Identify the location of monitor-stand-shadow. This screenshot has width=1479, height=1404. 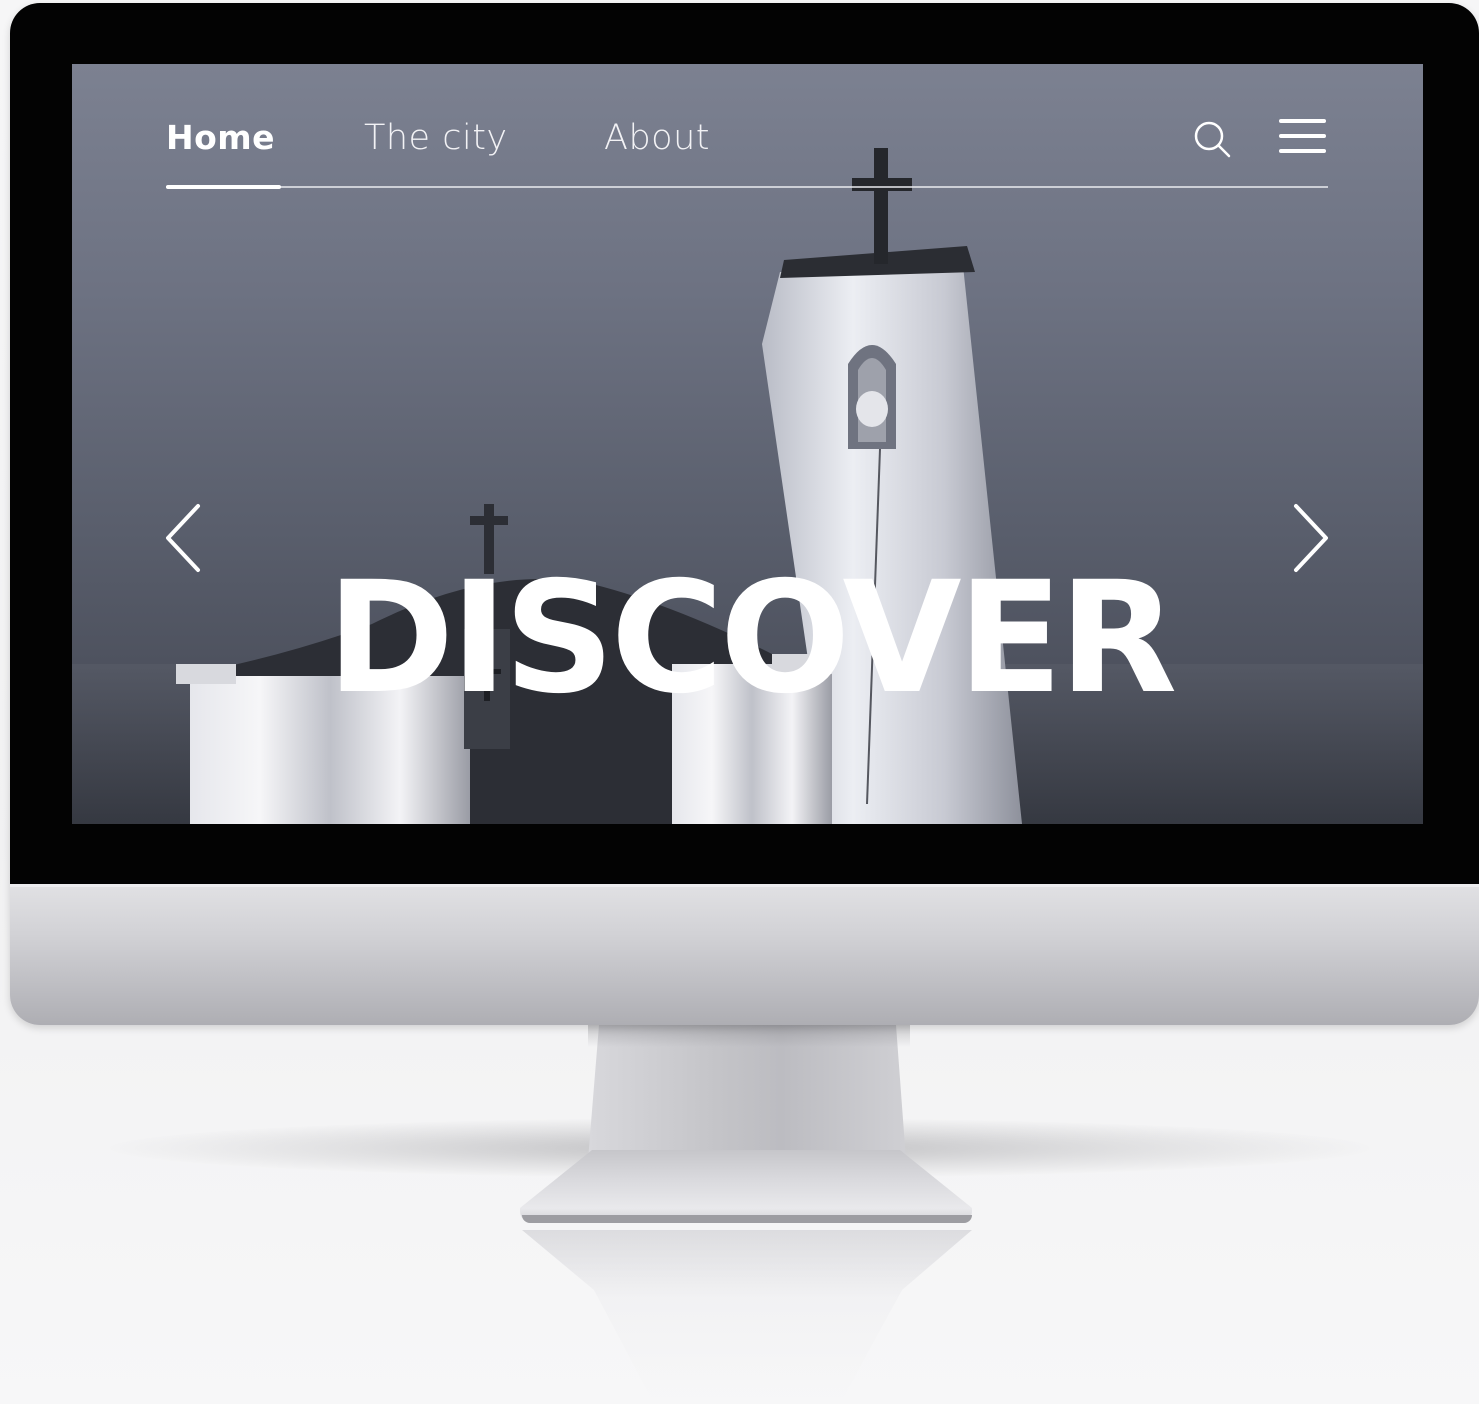
(749, 1036).